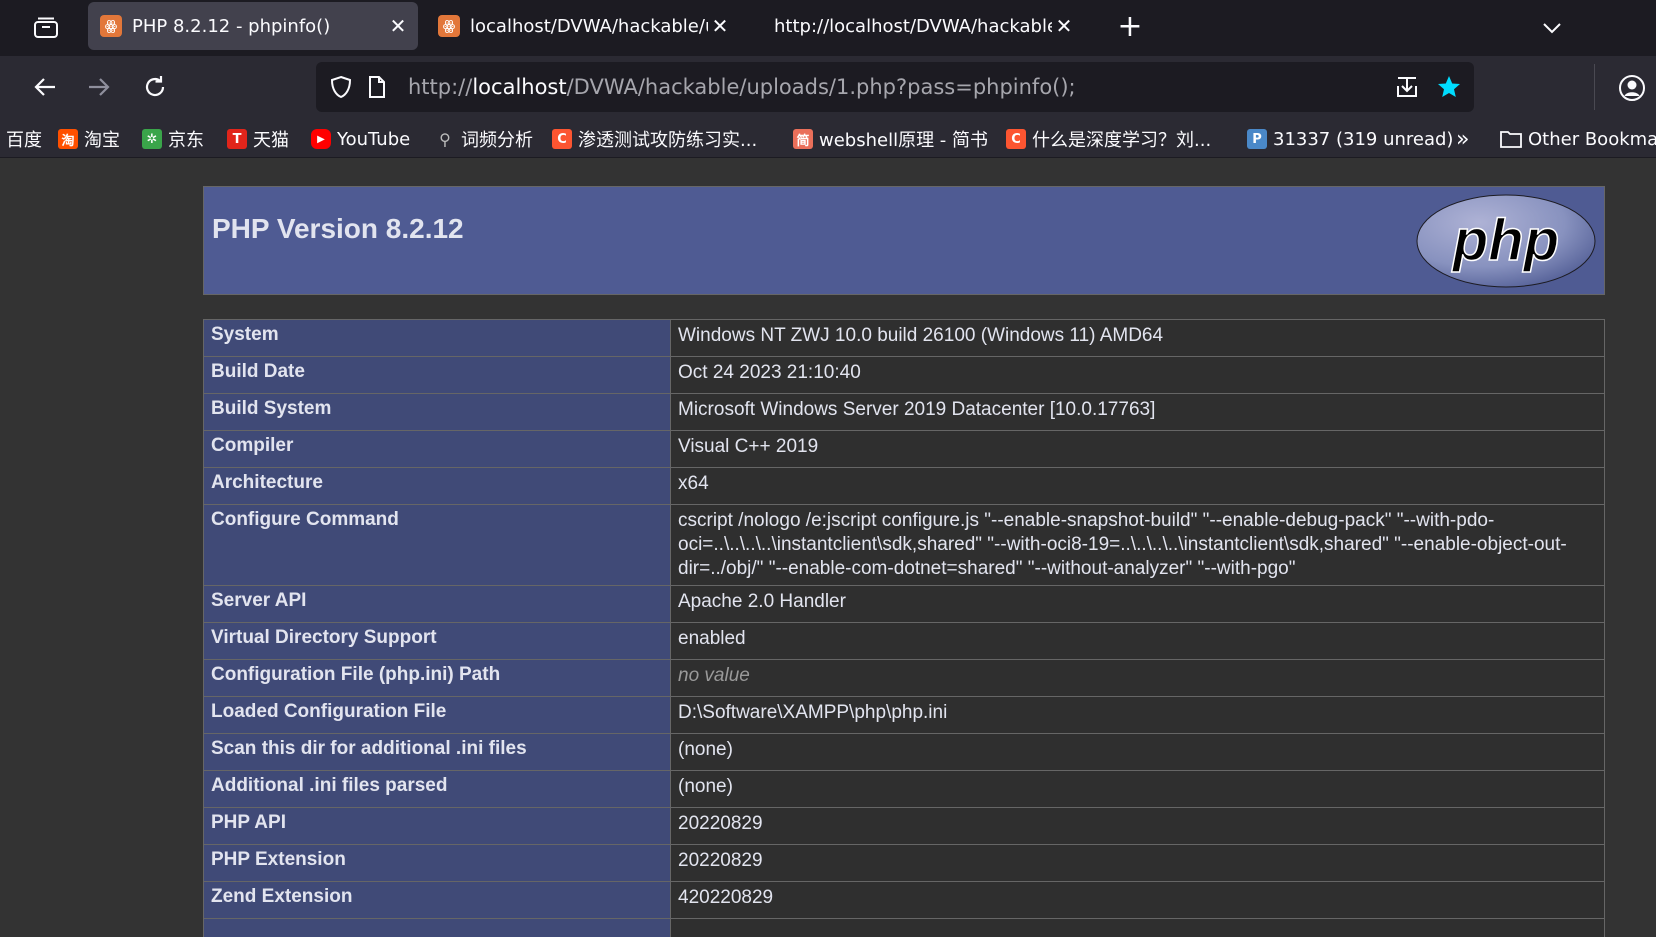  I want to click on bookmark-tmall: T 天猫, so click(258, 139).